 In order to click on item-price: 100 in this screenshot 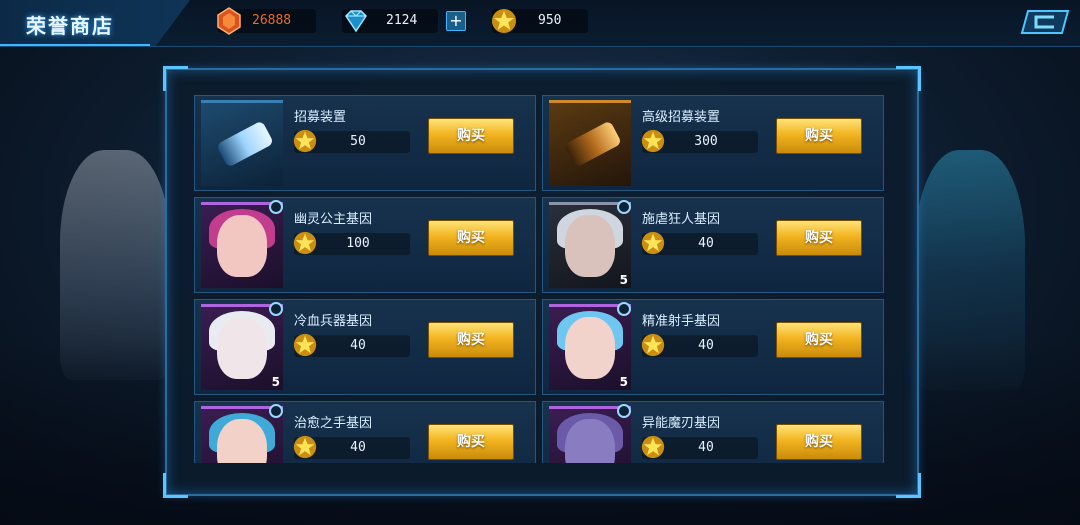, I will do `click(351, 243)`.